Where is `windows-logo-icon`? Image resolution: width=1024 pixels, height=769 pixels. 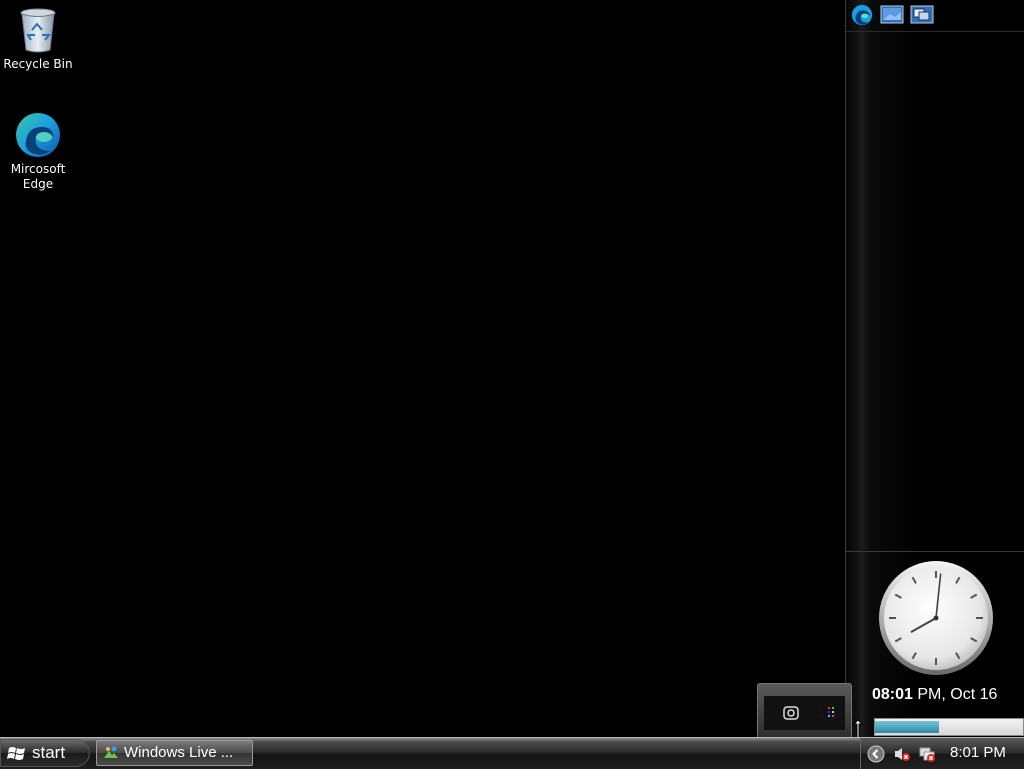
windows-logo-icon is located at coordinates (17, 754).